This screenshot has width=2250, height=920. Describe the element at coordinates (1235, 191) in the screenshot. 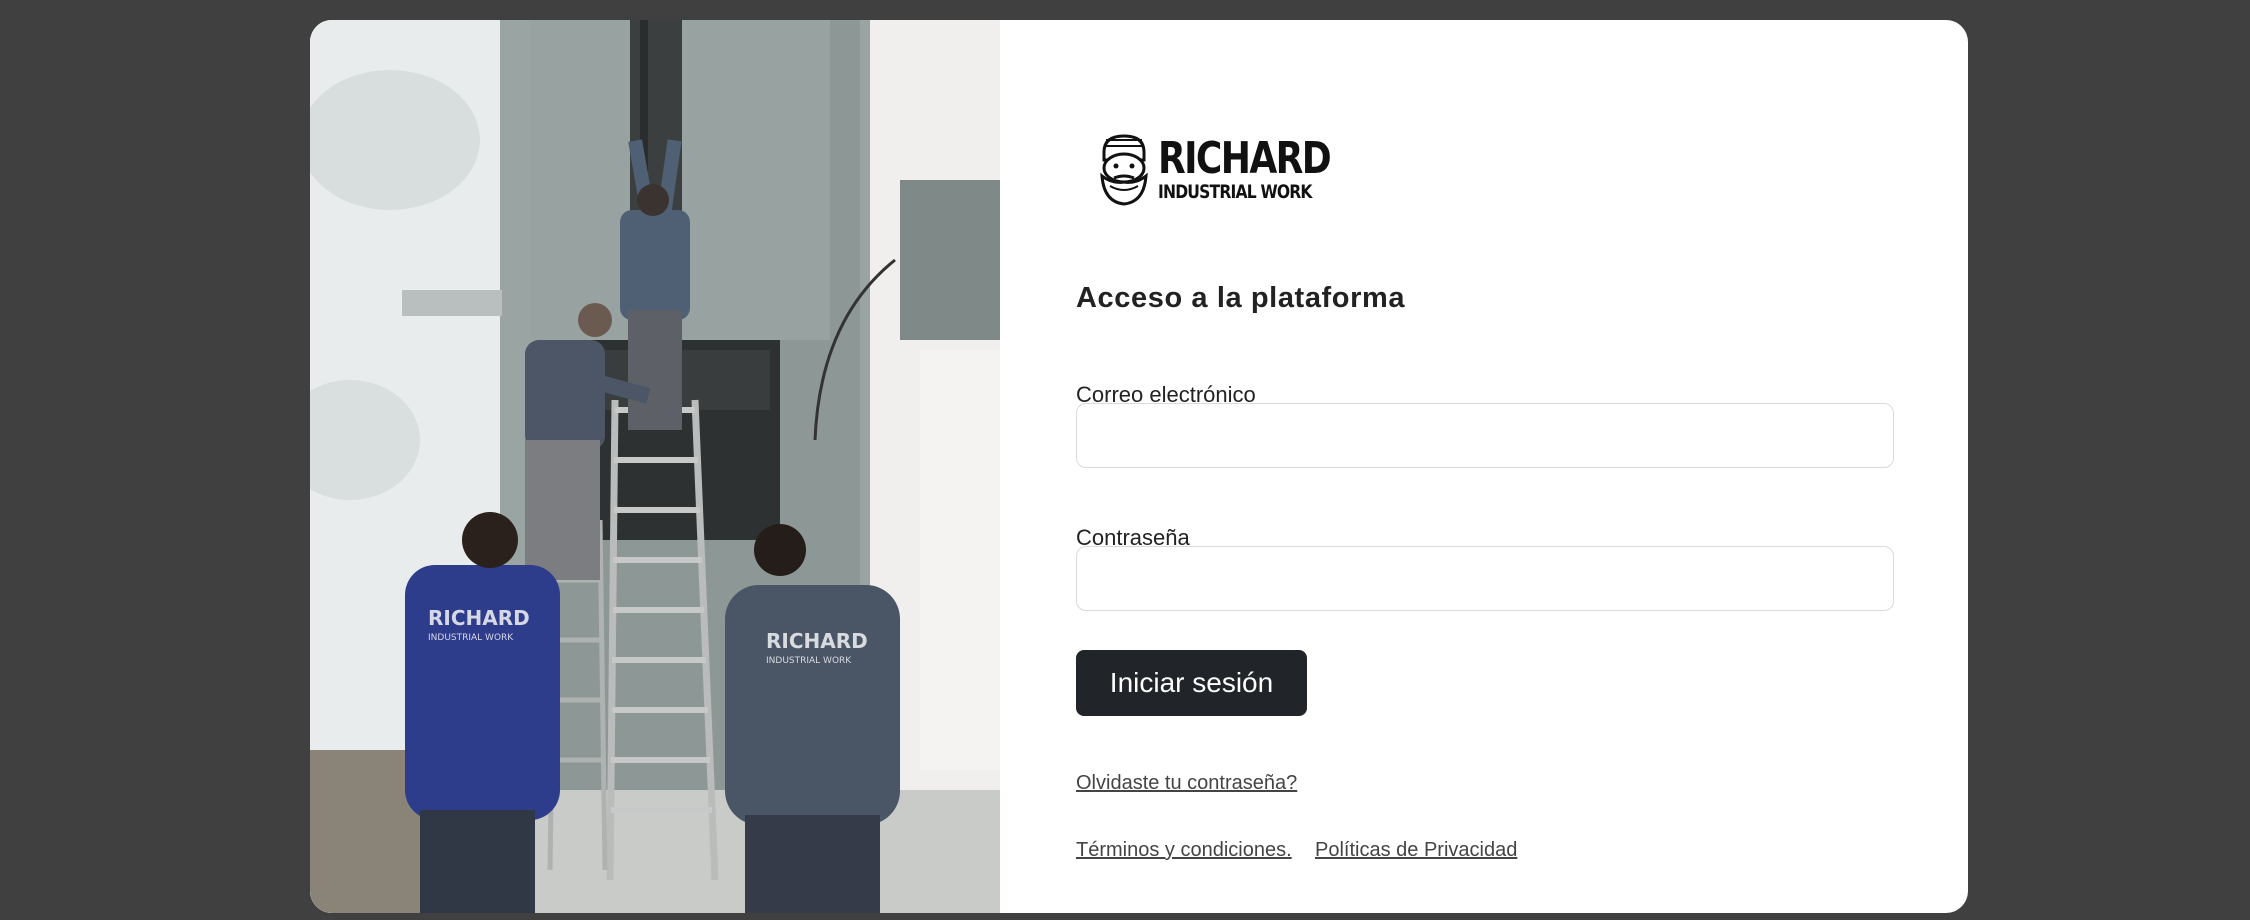

I see `brand-tagline: INDUSTRIAL WORK` at that location.